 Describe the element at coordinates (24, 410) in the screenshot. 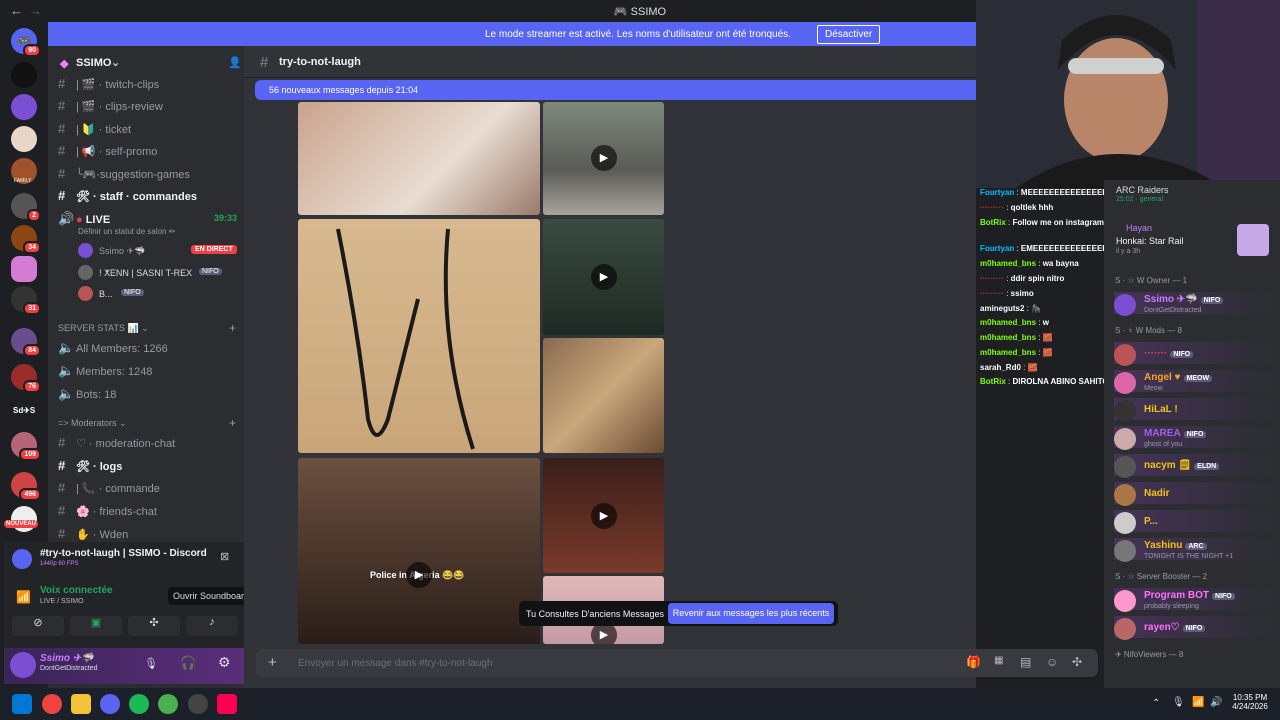

I see `server-icon: Sd✈S` at that location.